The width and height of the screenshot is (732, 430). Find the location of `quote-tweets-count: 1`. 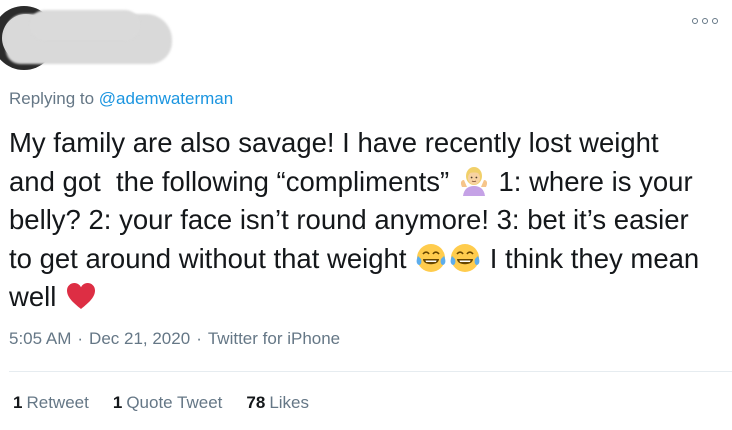

quote-tweets-count: 1 is located at coordinates (117, 402).